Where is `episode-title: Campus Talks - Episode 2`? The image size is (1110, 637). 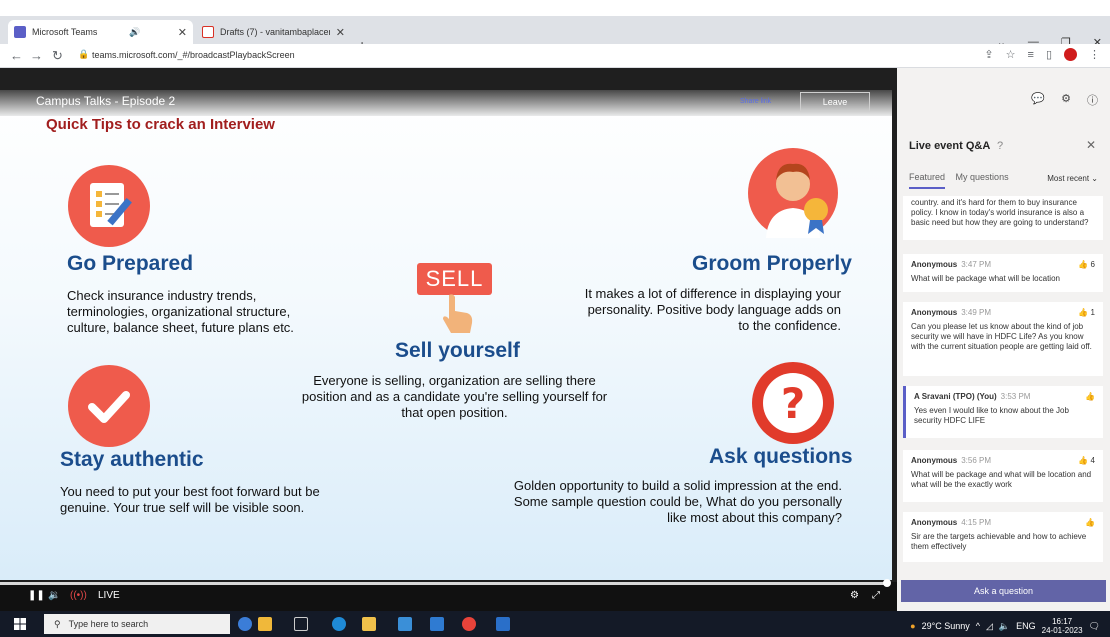
episode-title: Campus Talks - Episode 2 is located at coordinates (106, 101).